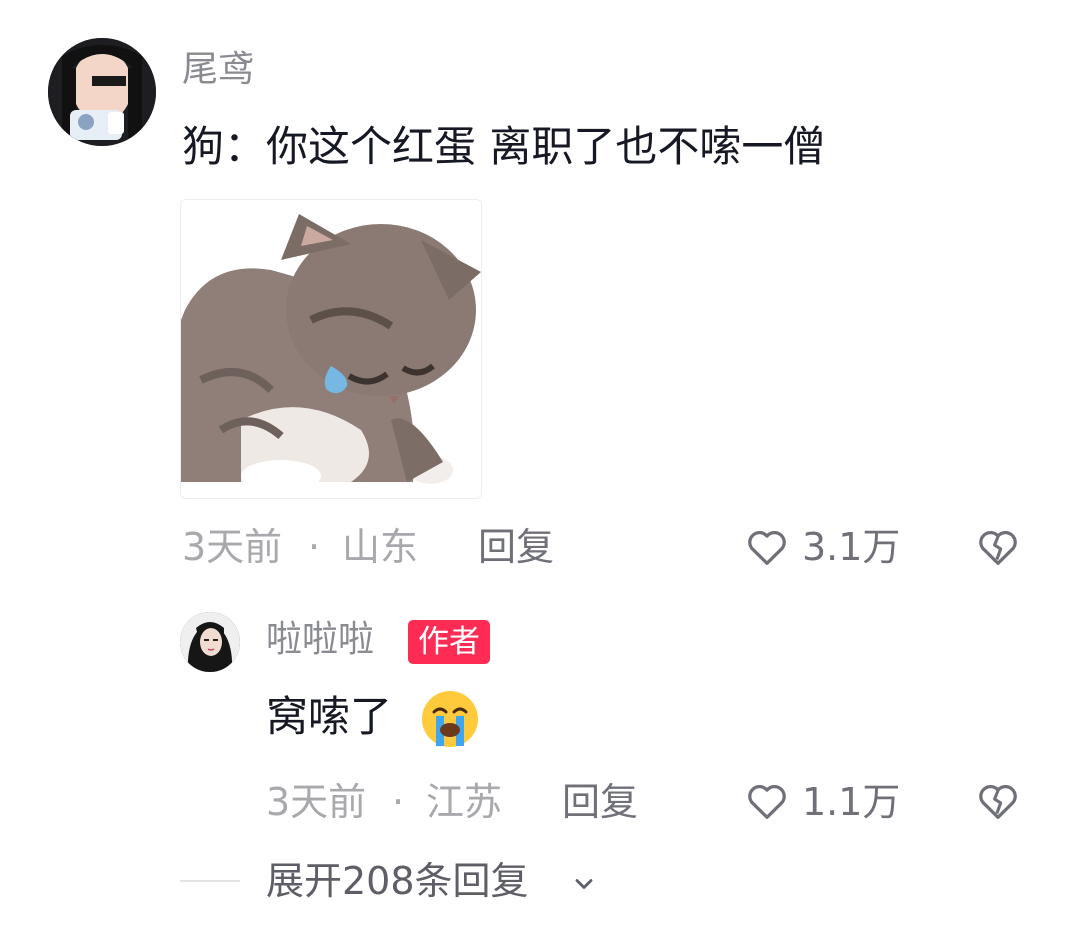 Image resolution: width=1080 pixels, height=934 pixels. What do you see at coordinates (851, 547) in the screenshot?
I see `comment-like-count: 3.1万` at bounding box center [851, 547].